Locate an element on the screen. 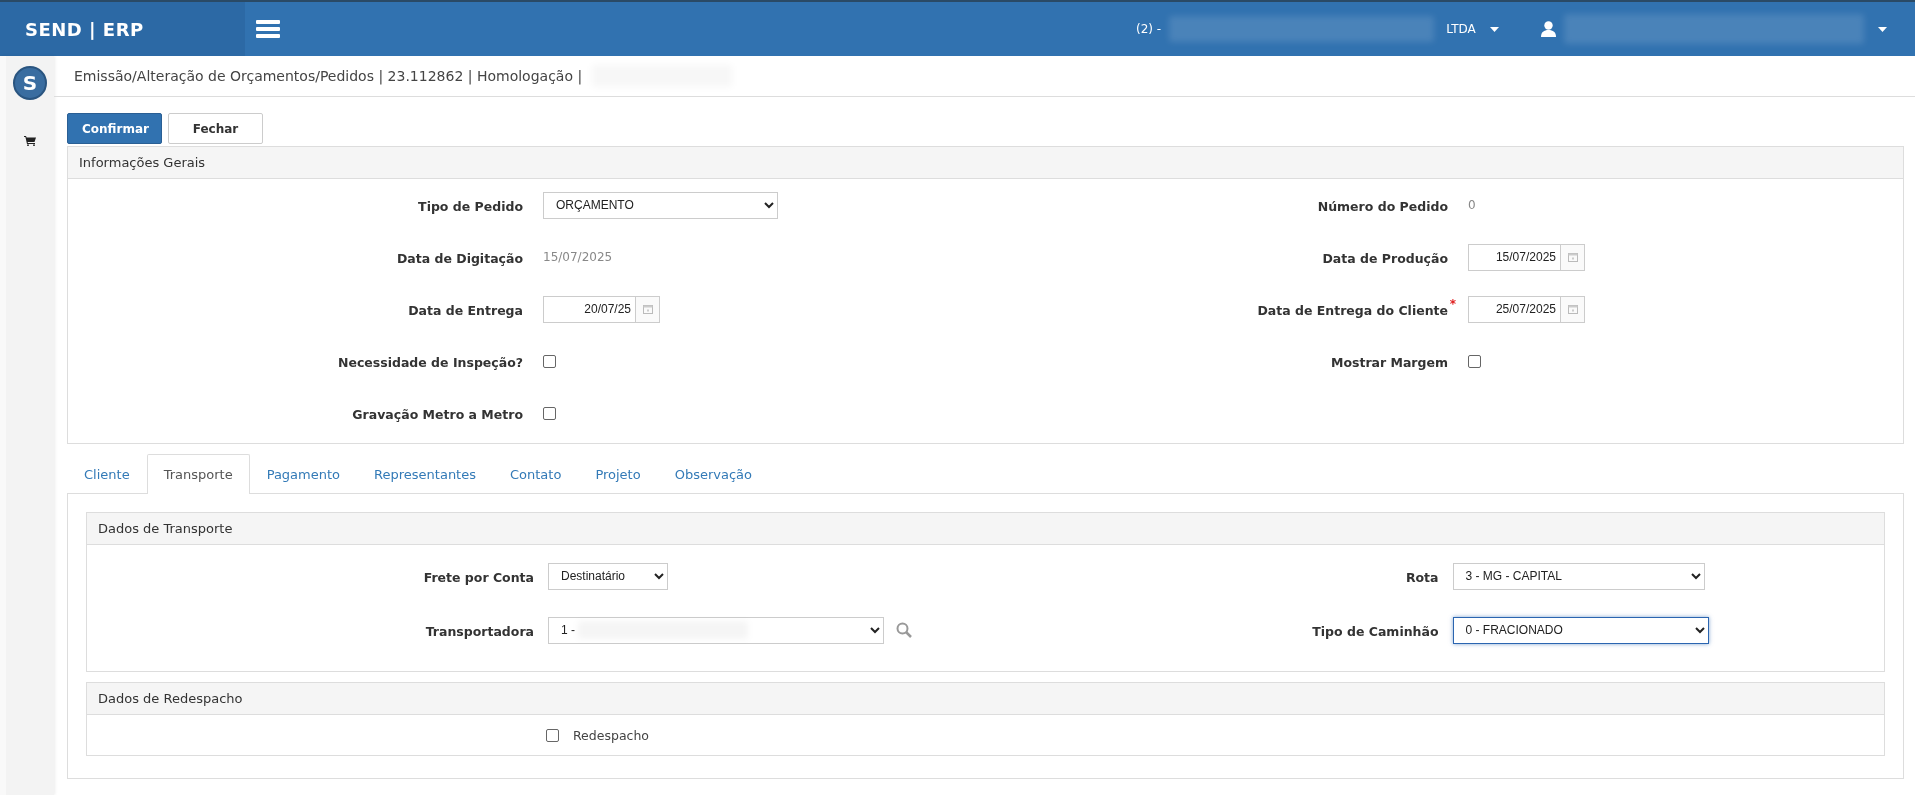 Image resolution: width=1915 pixels, height=795 pixels. cart-icon is located at coordinates (30, 141).